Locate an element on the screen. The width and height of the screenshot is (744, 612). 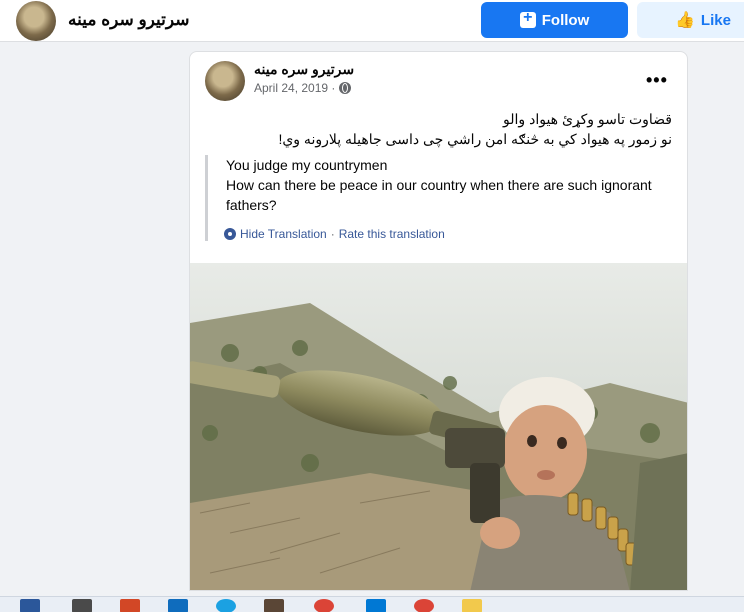
follow-button: Follow is located at coordinates (554, 20).